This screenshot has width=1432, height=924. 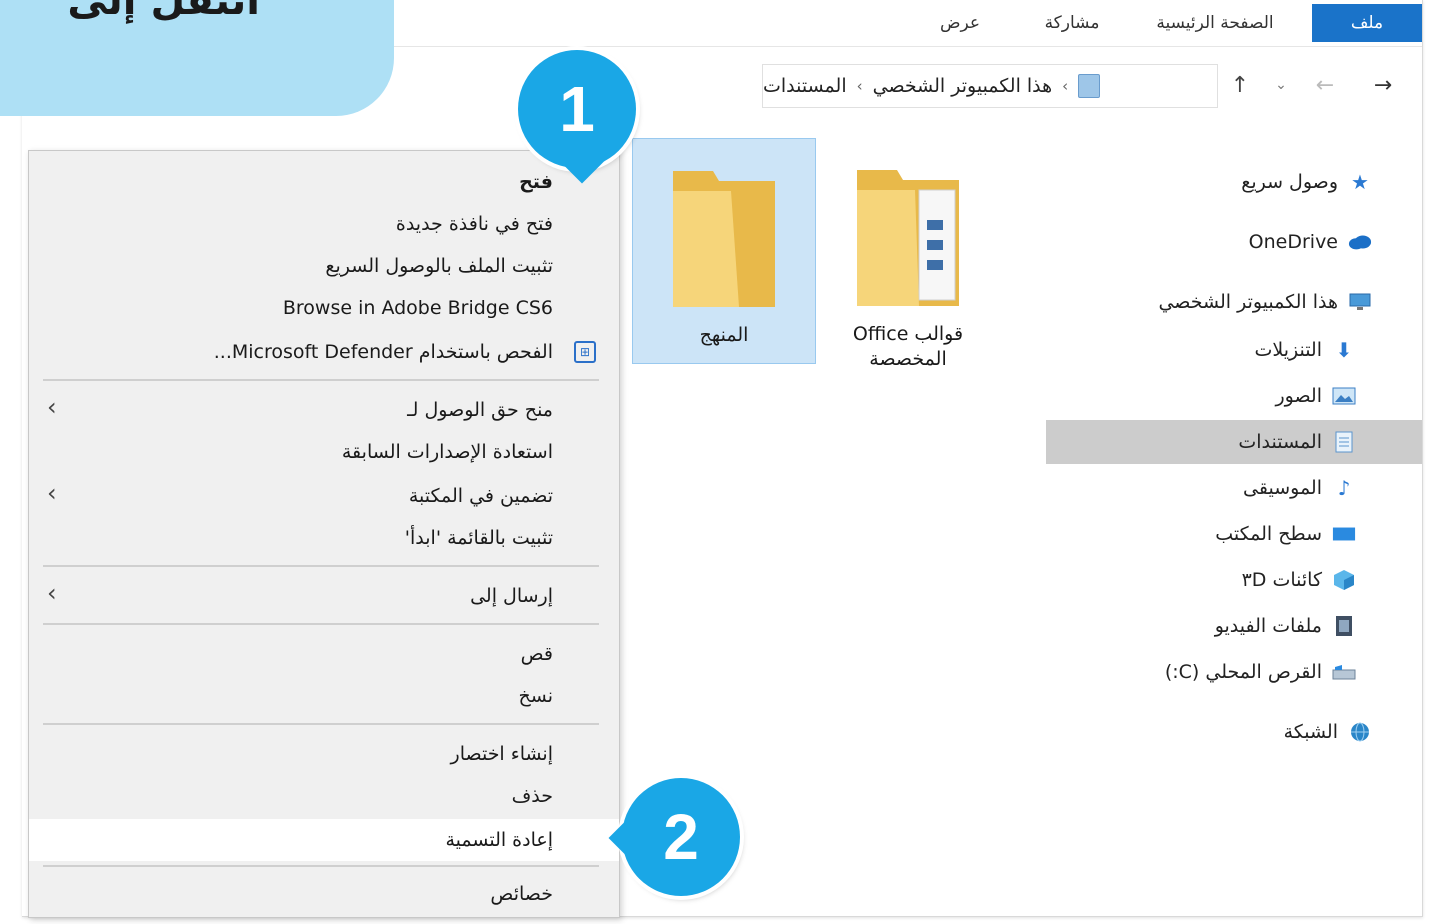 I want to click on menu-item-restore-versions: استعادة الإصدارات السابقة, so click(x=324, y=452).